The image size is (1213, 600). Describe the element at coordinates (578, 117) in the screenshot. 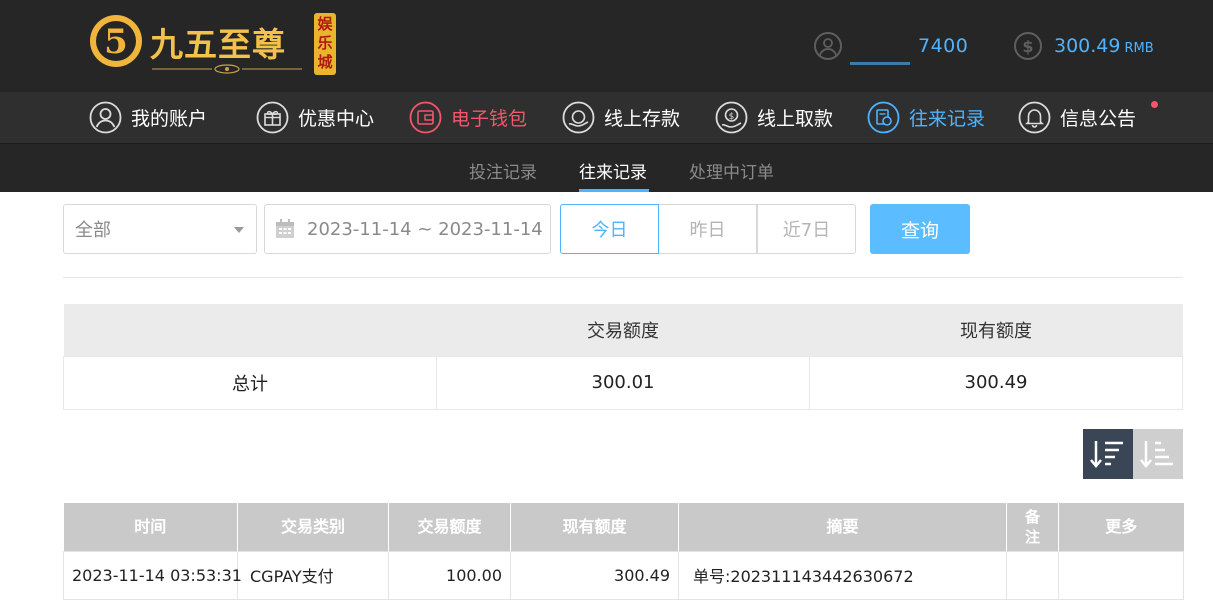

I see `deposit-icon` at that location.